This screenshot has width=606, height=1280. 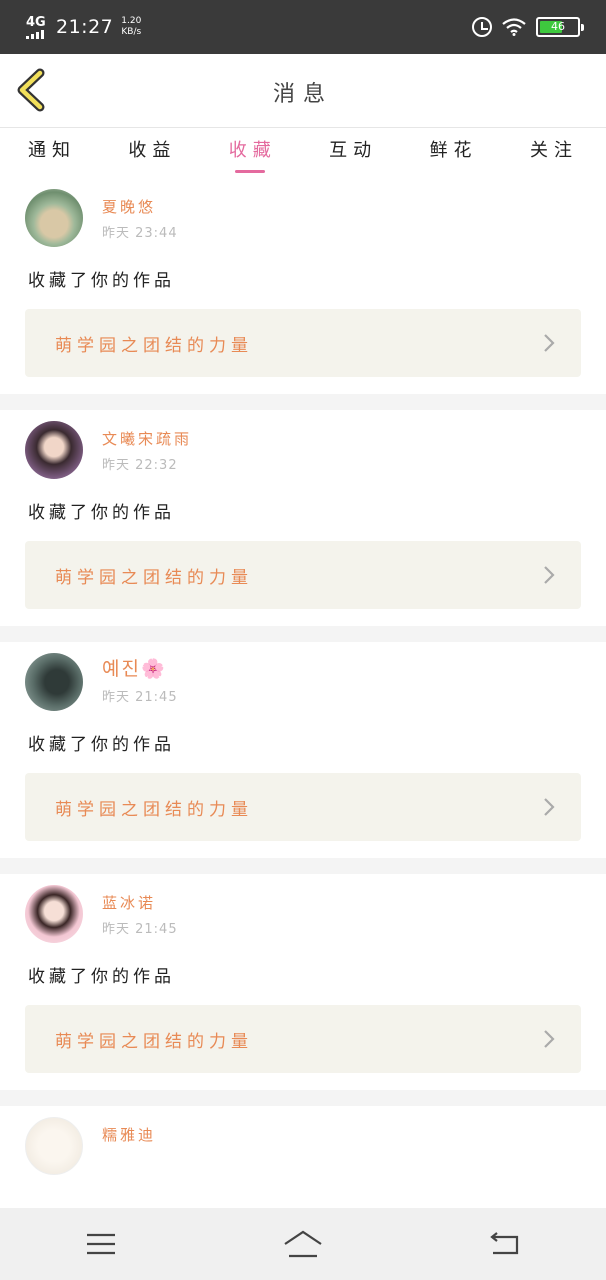 What do you see at coordinates (303, 1141) in the screenshot?
I see `list-item: 糯雅迪` at bounding box center [303, 1141].